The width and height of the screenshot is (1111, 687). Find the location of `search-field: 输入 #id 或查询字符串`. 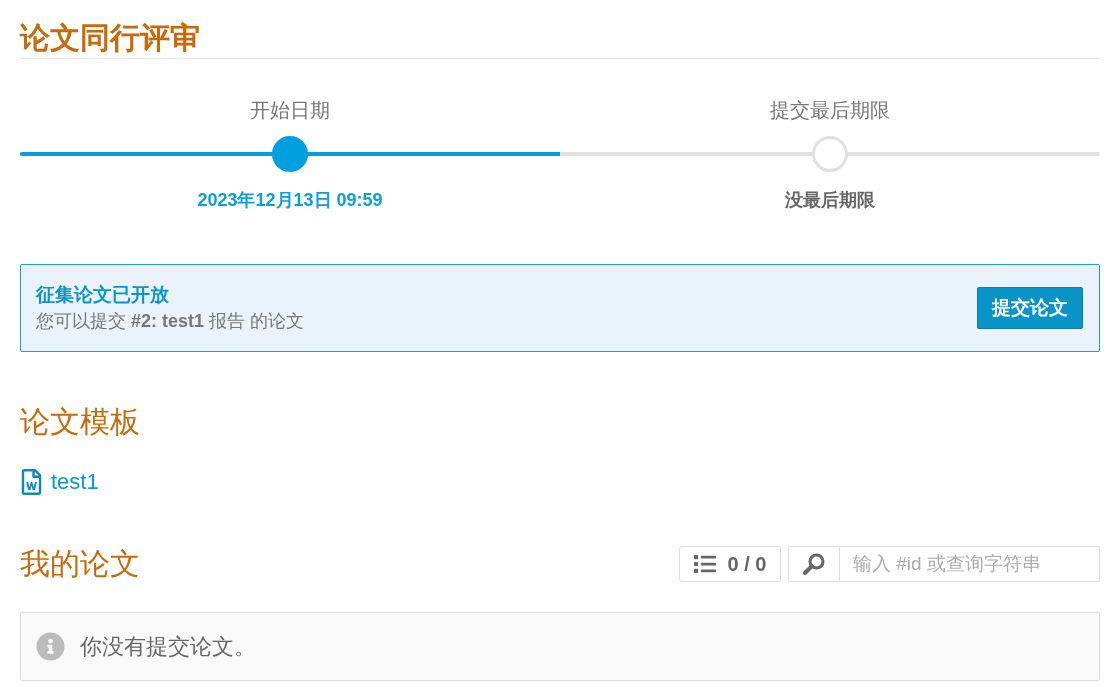

search-field: 输入 #id 或查询字符串 is located at coordinates (970, 564).